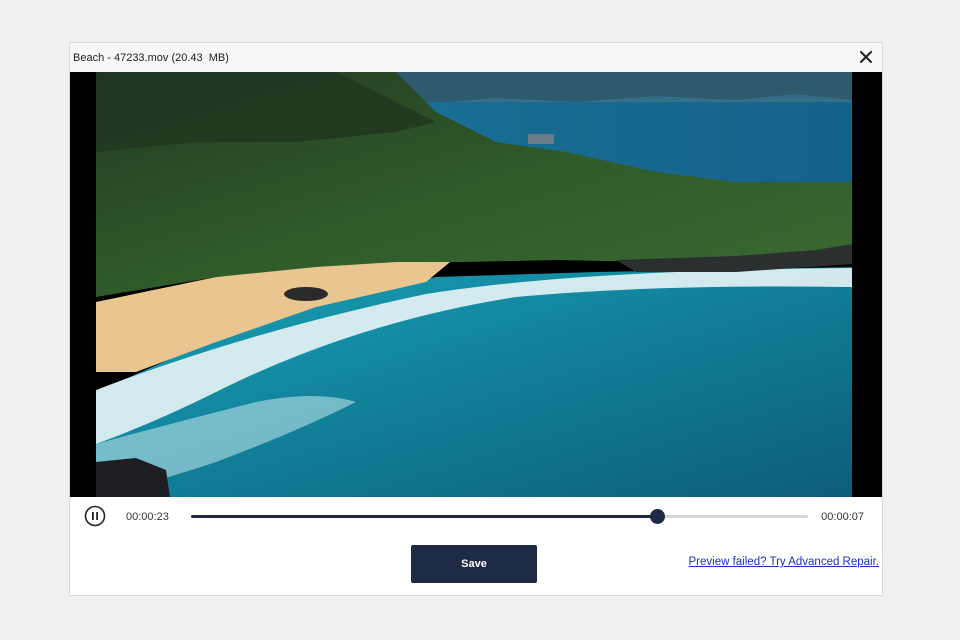 Image resolution: width=960 pixels, height=640 pixels. I want to click on playback-controls: 00:00:23 00:00:07, so click(476, 517).